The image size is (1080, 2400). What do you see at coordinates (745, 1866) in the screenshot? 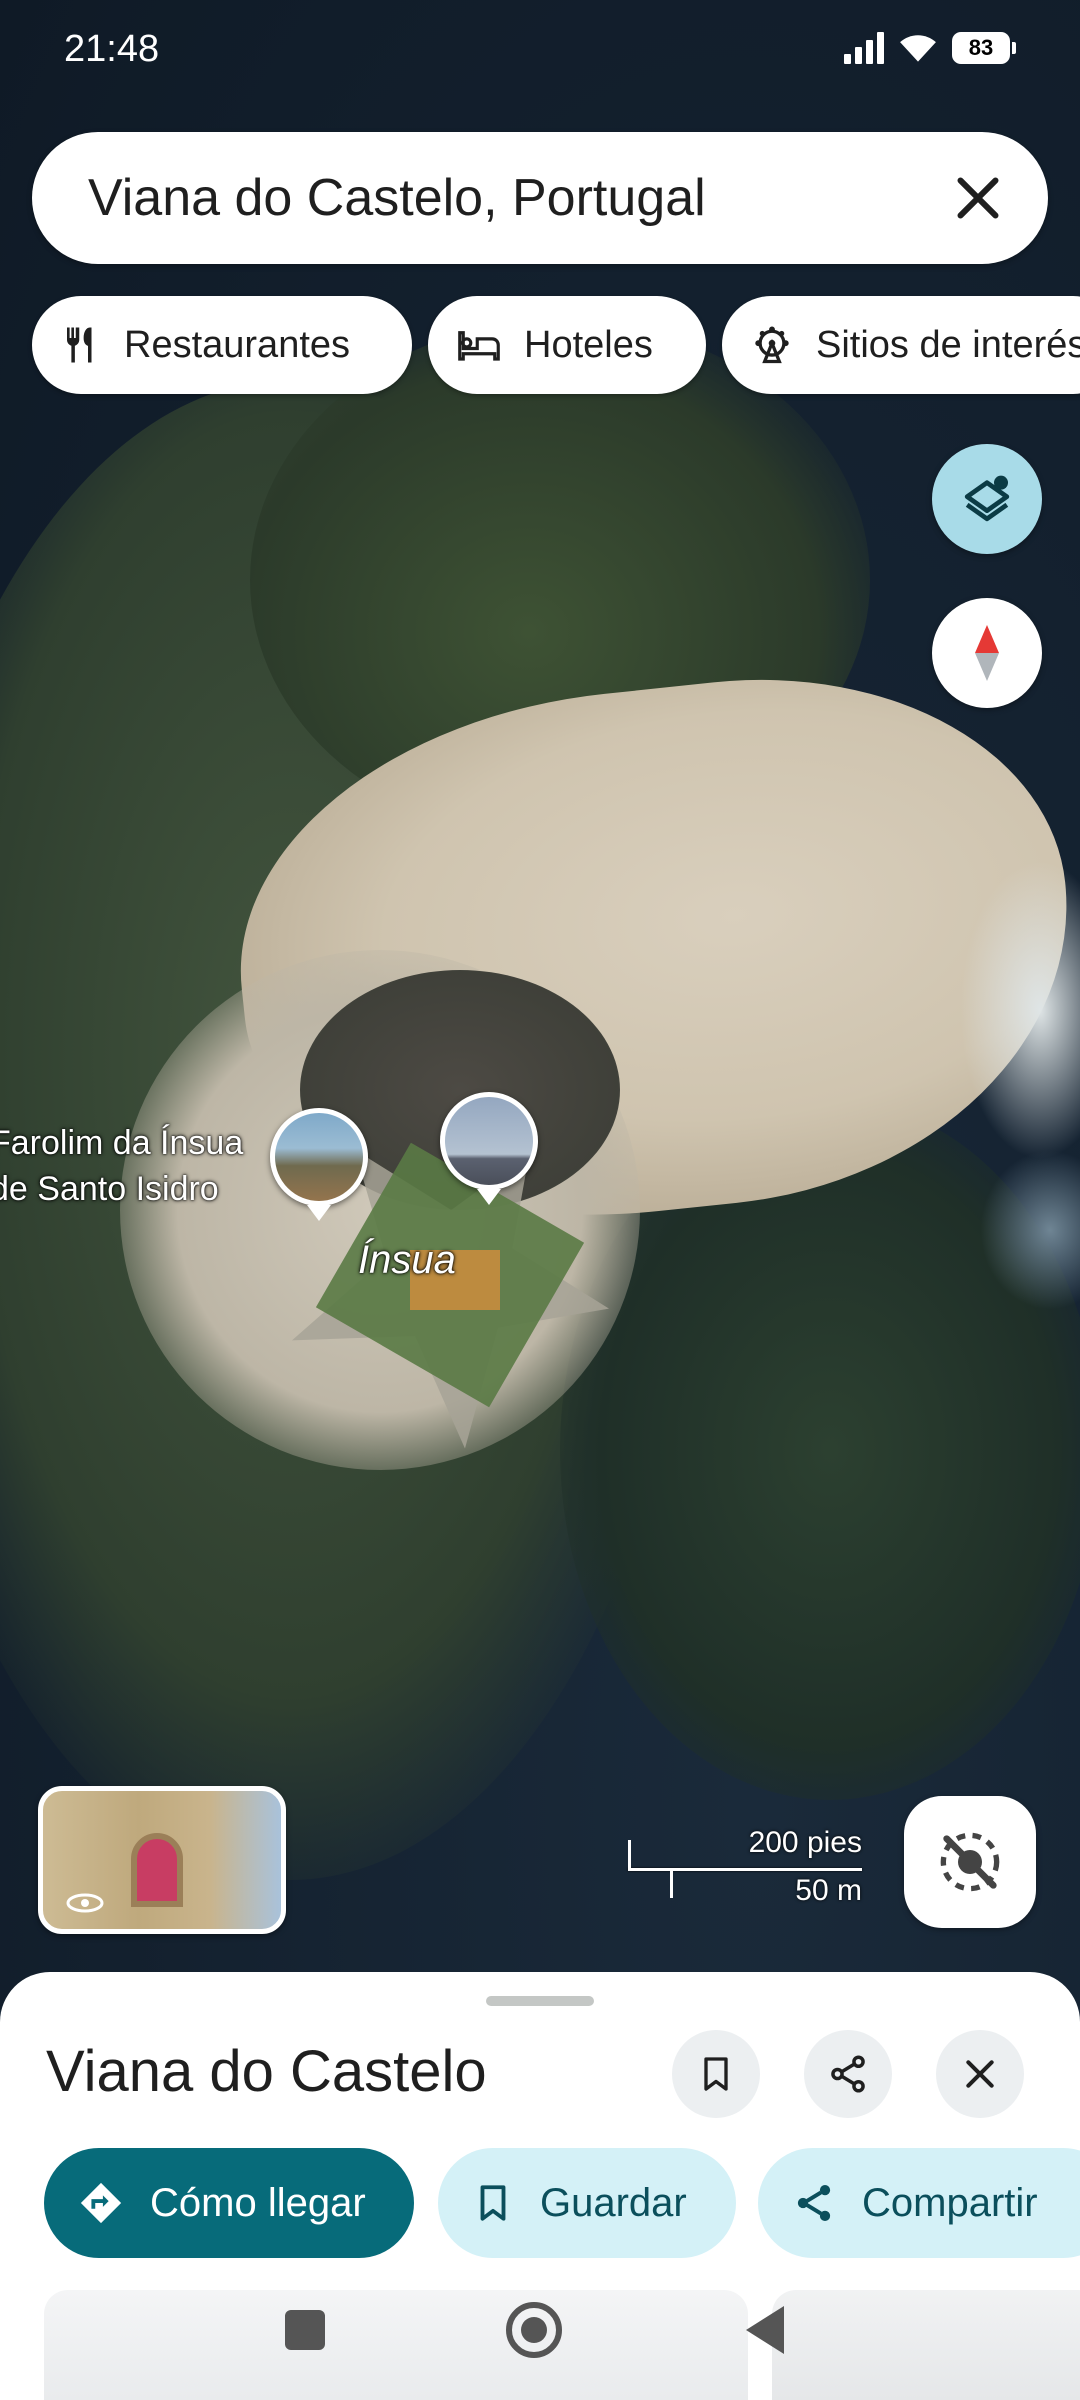
I see `map-scale: 200 pies 50 m` at bounding box center [745, 1866].